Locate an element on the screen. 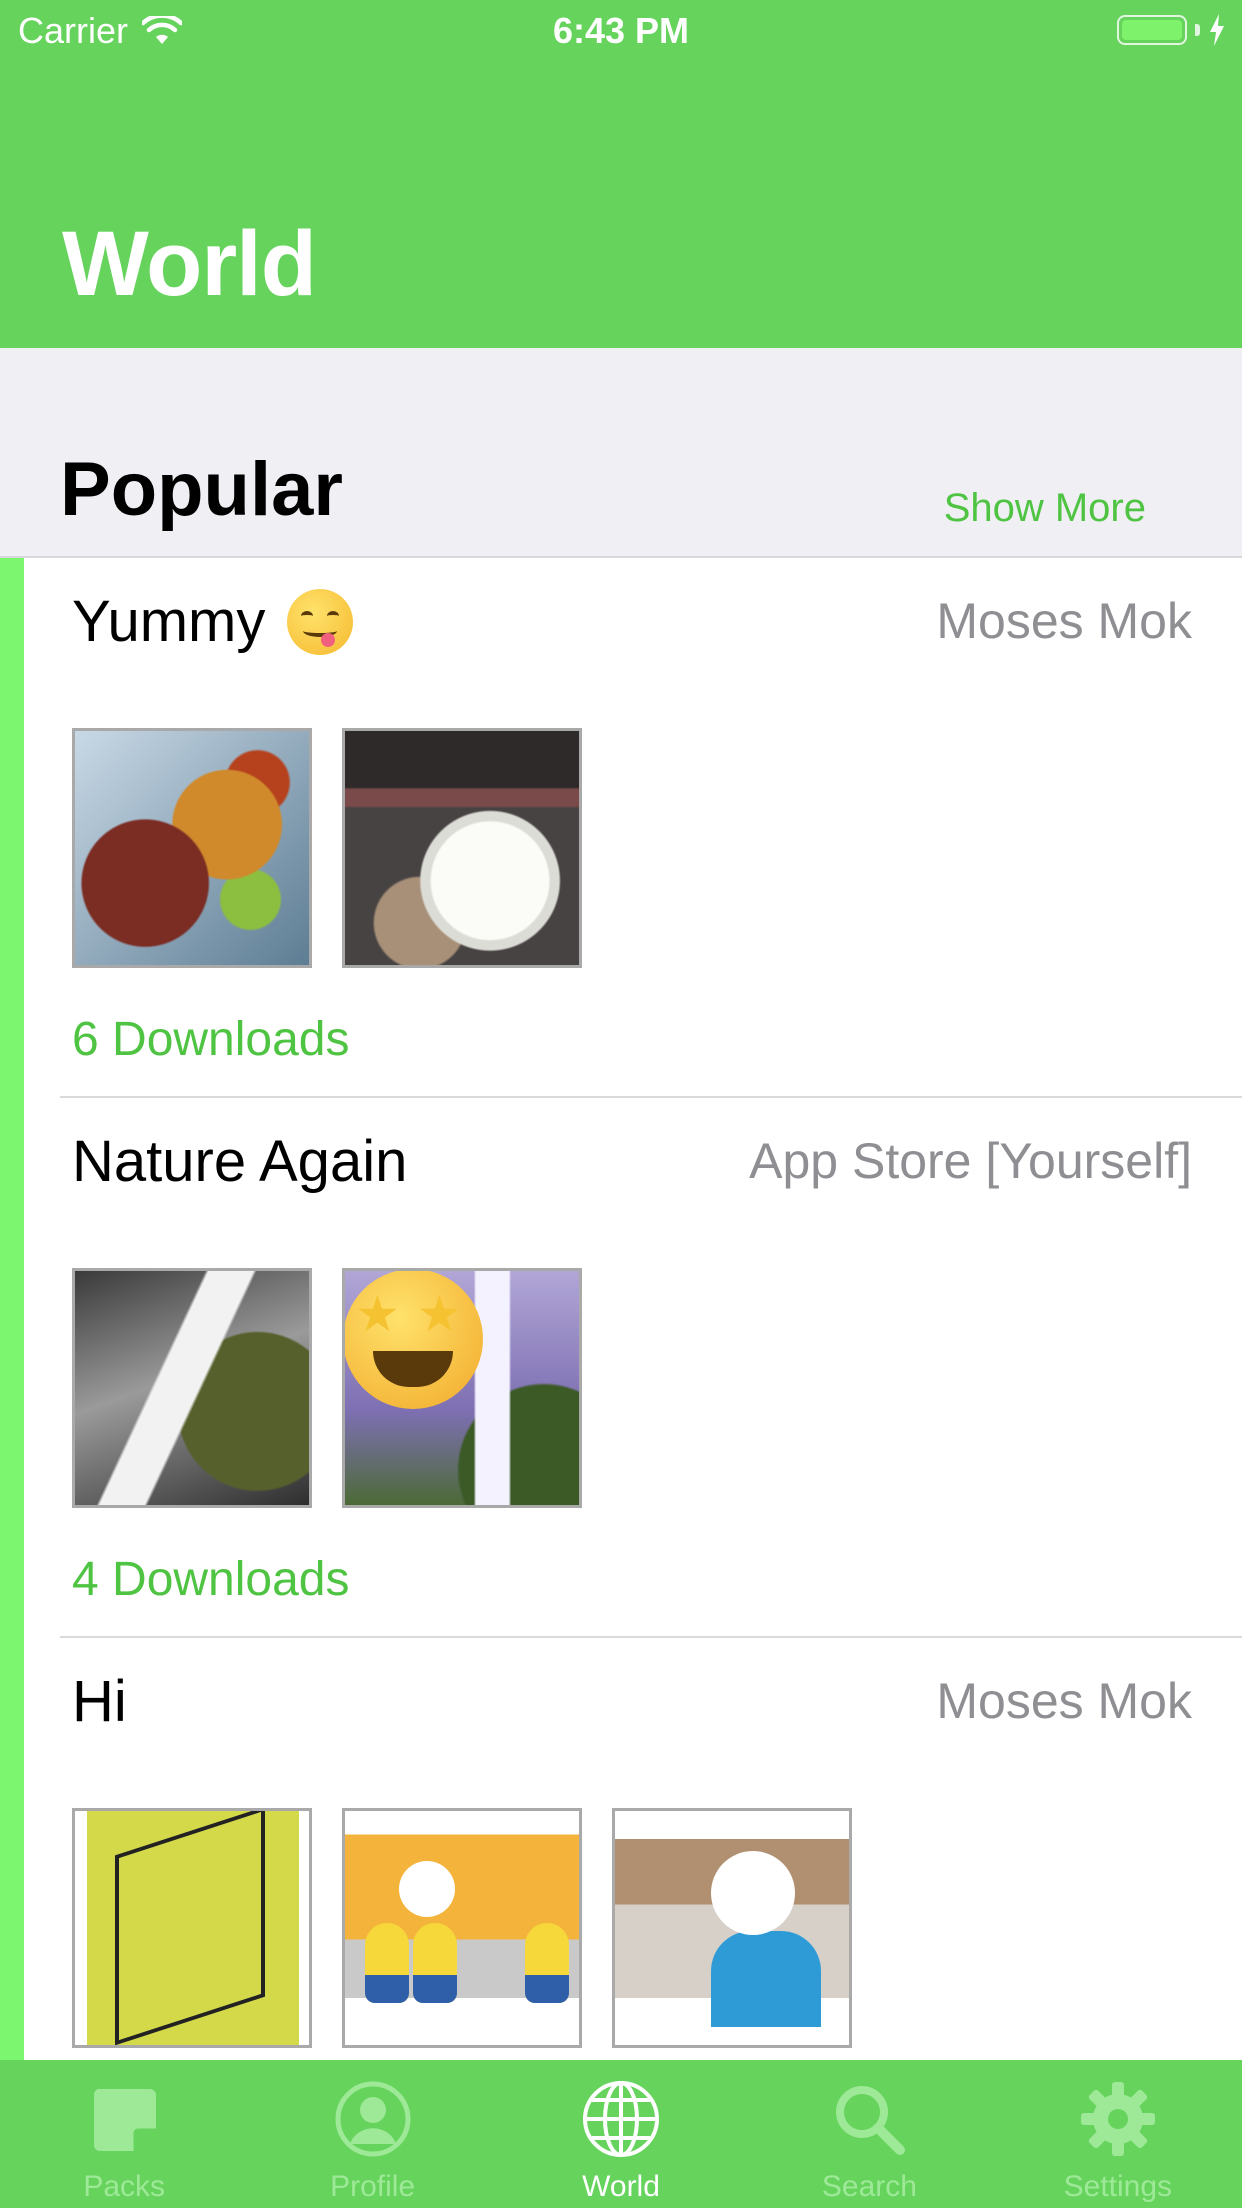 The width and height of the screenshot is (1242, 2208). status-bar: Carrier 6:43 PM is located at coordinates (621, 31).